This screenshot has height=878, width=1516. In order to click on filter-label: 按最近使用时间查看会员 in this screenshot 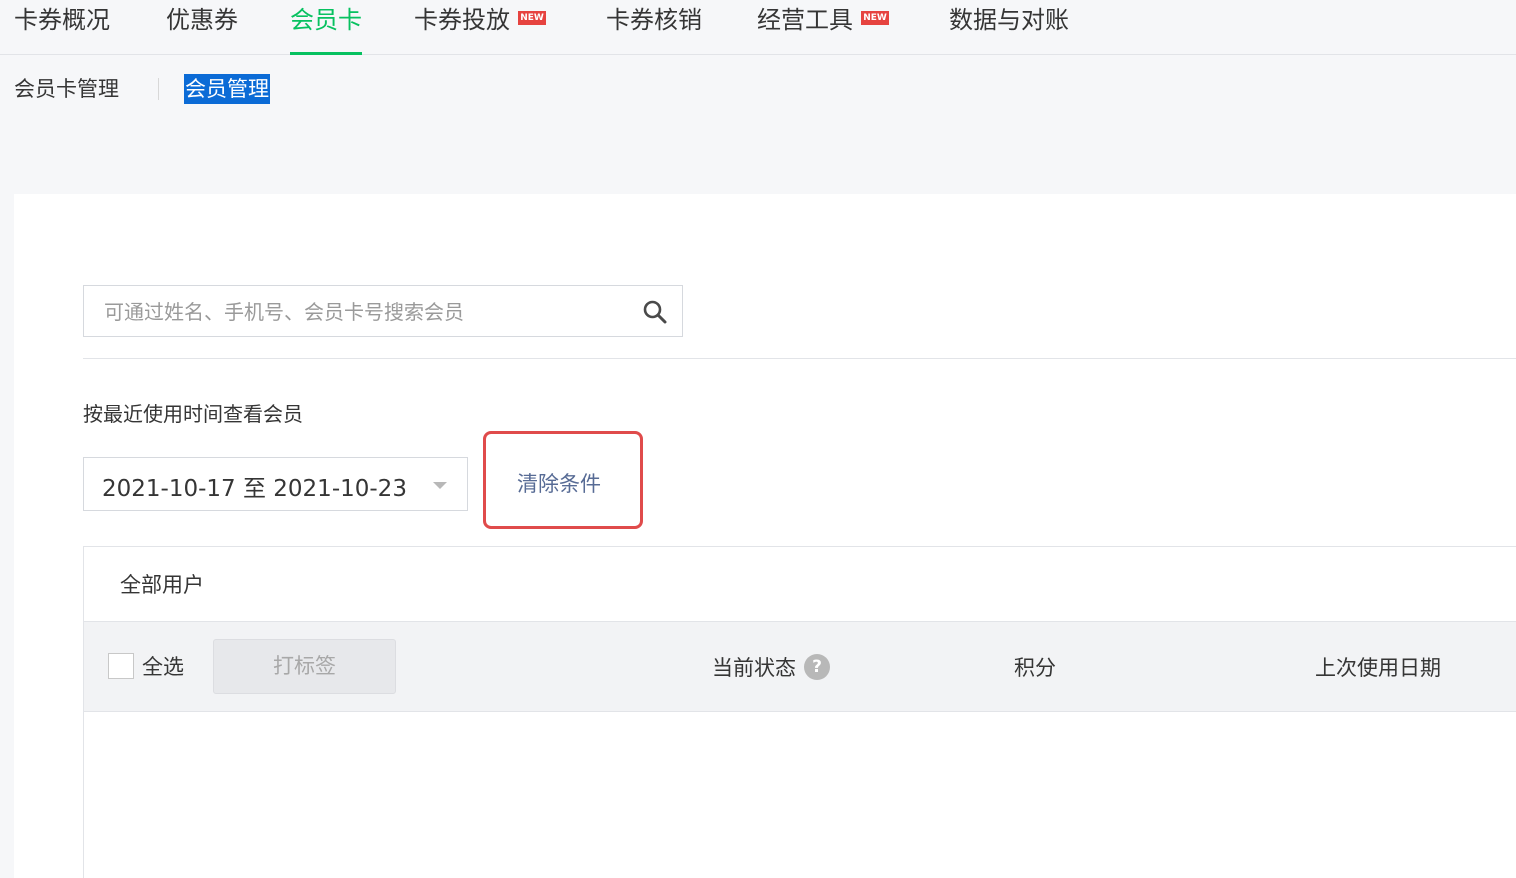, I will do `click(193, 414)`.